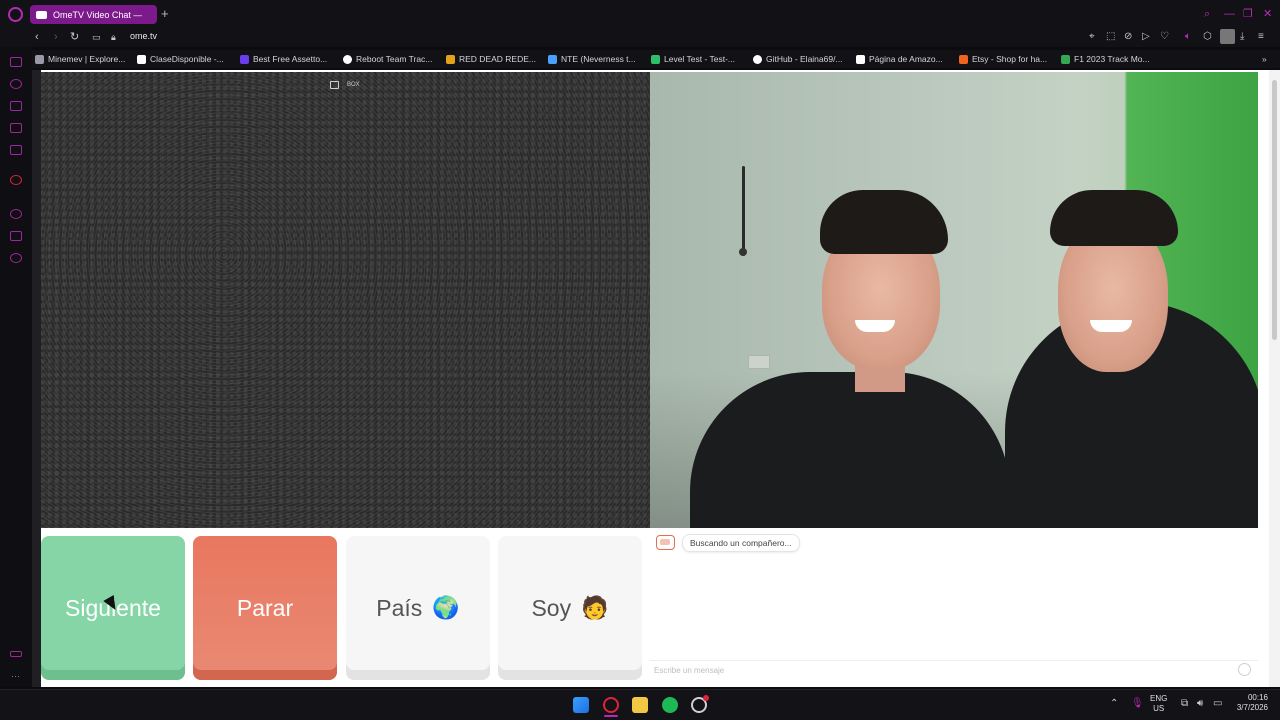  I want to click on bookmarks-overflow-icon: », so click(1264, 59).